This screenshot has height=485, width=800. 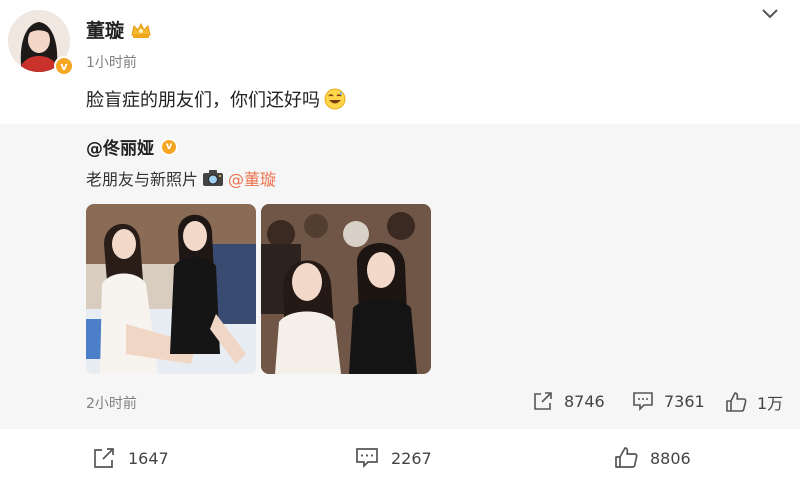 What do you see at coordinates (111, 62) in the screenshot?
I see `post-time: 1小时前` at bounding box center [111, 62].